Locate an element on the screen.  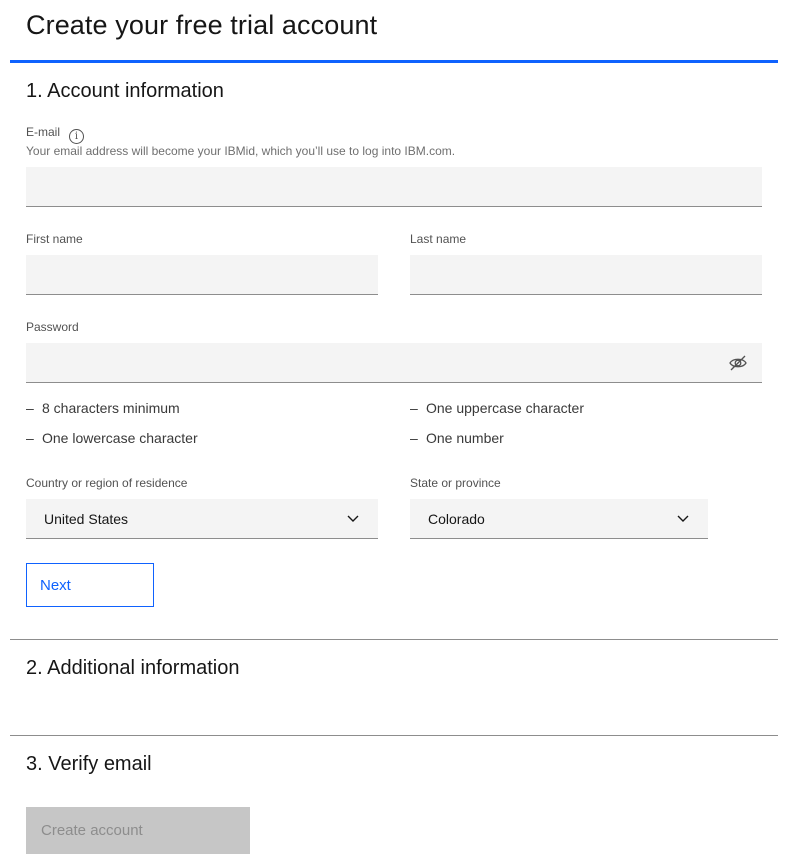
password-requirement: – One number is located at coordinates (457, 438).